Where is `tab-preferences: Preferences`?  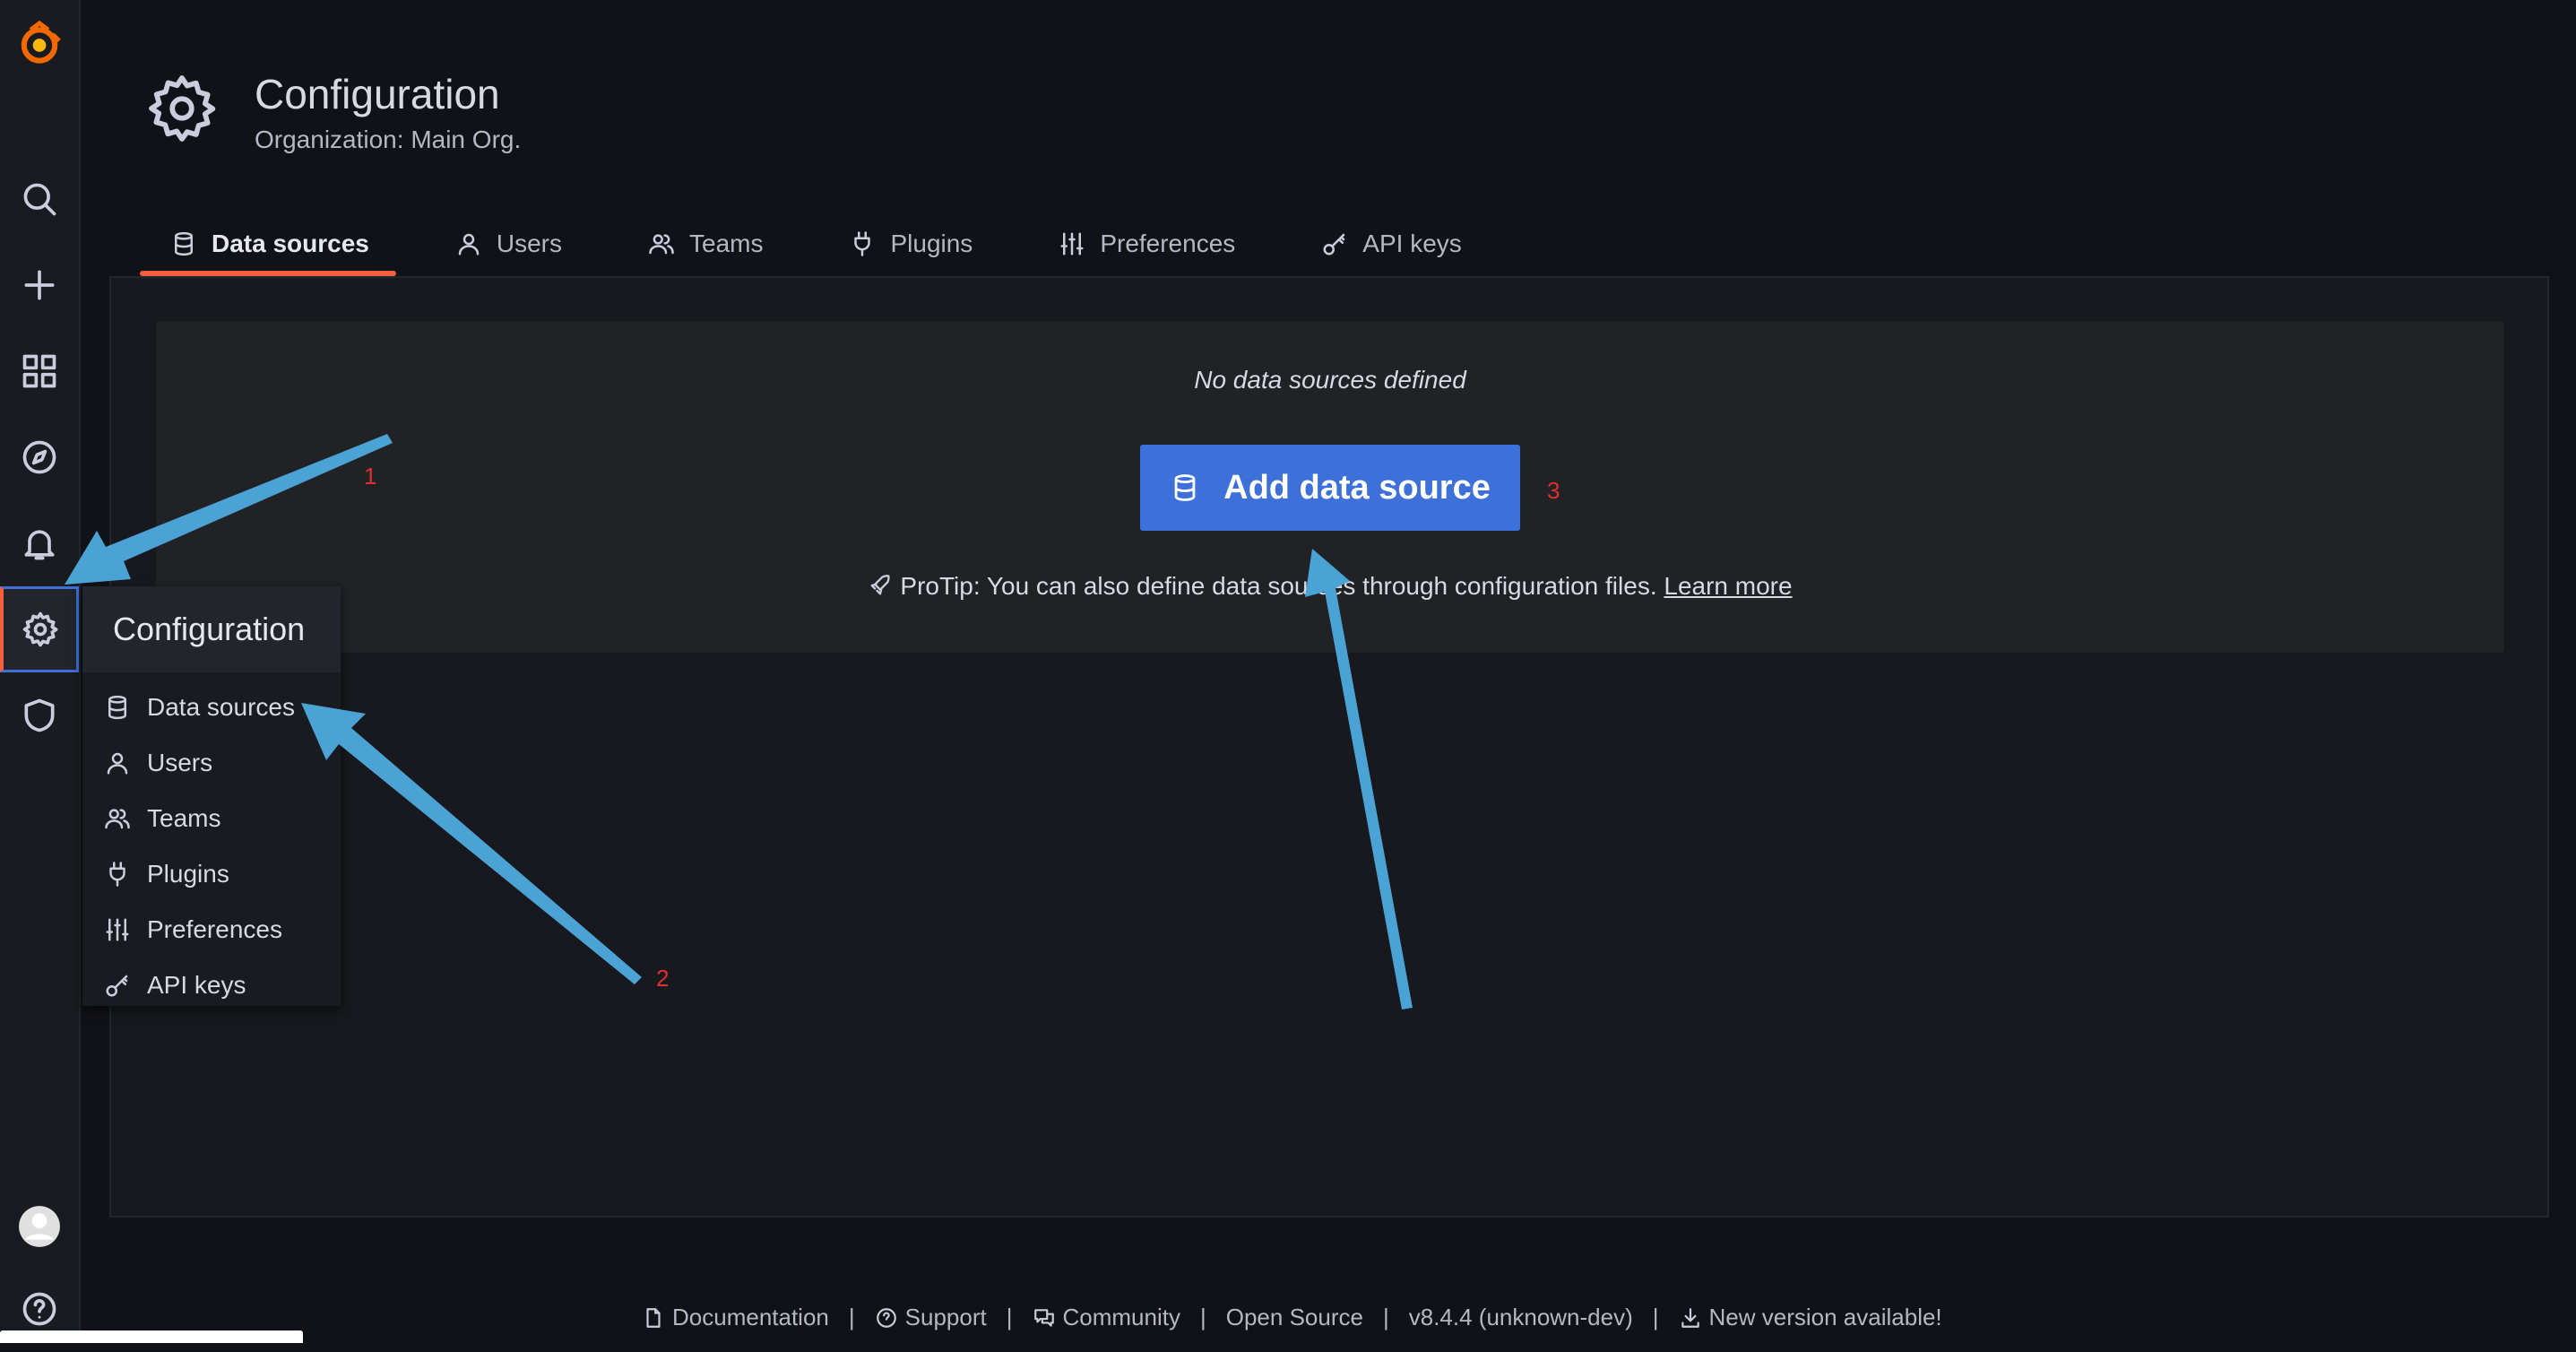
tab-preferences: Preferences is located at coordinates (1146, 244).